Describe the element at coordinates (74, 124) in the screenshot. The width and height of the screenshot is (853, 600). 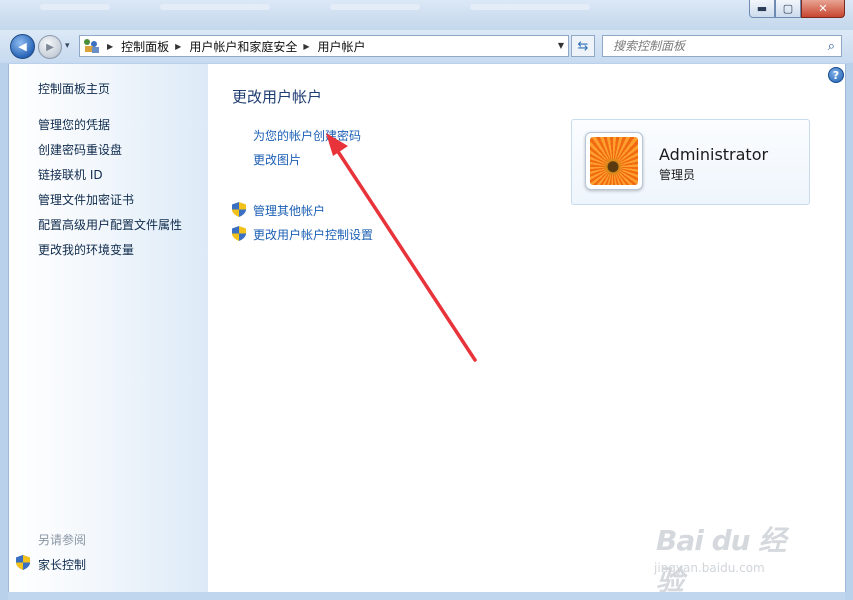
I see `manage-credentials-link: 管理您的凭据` at that location.